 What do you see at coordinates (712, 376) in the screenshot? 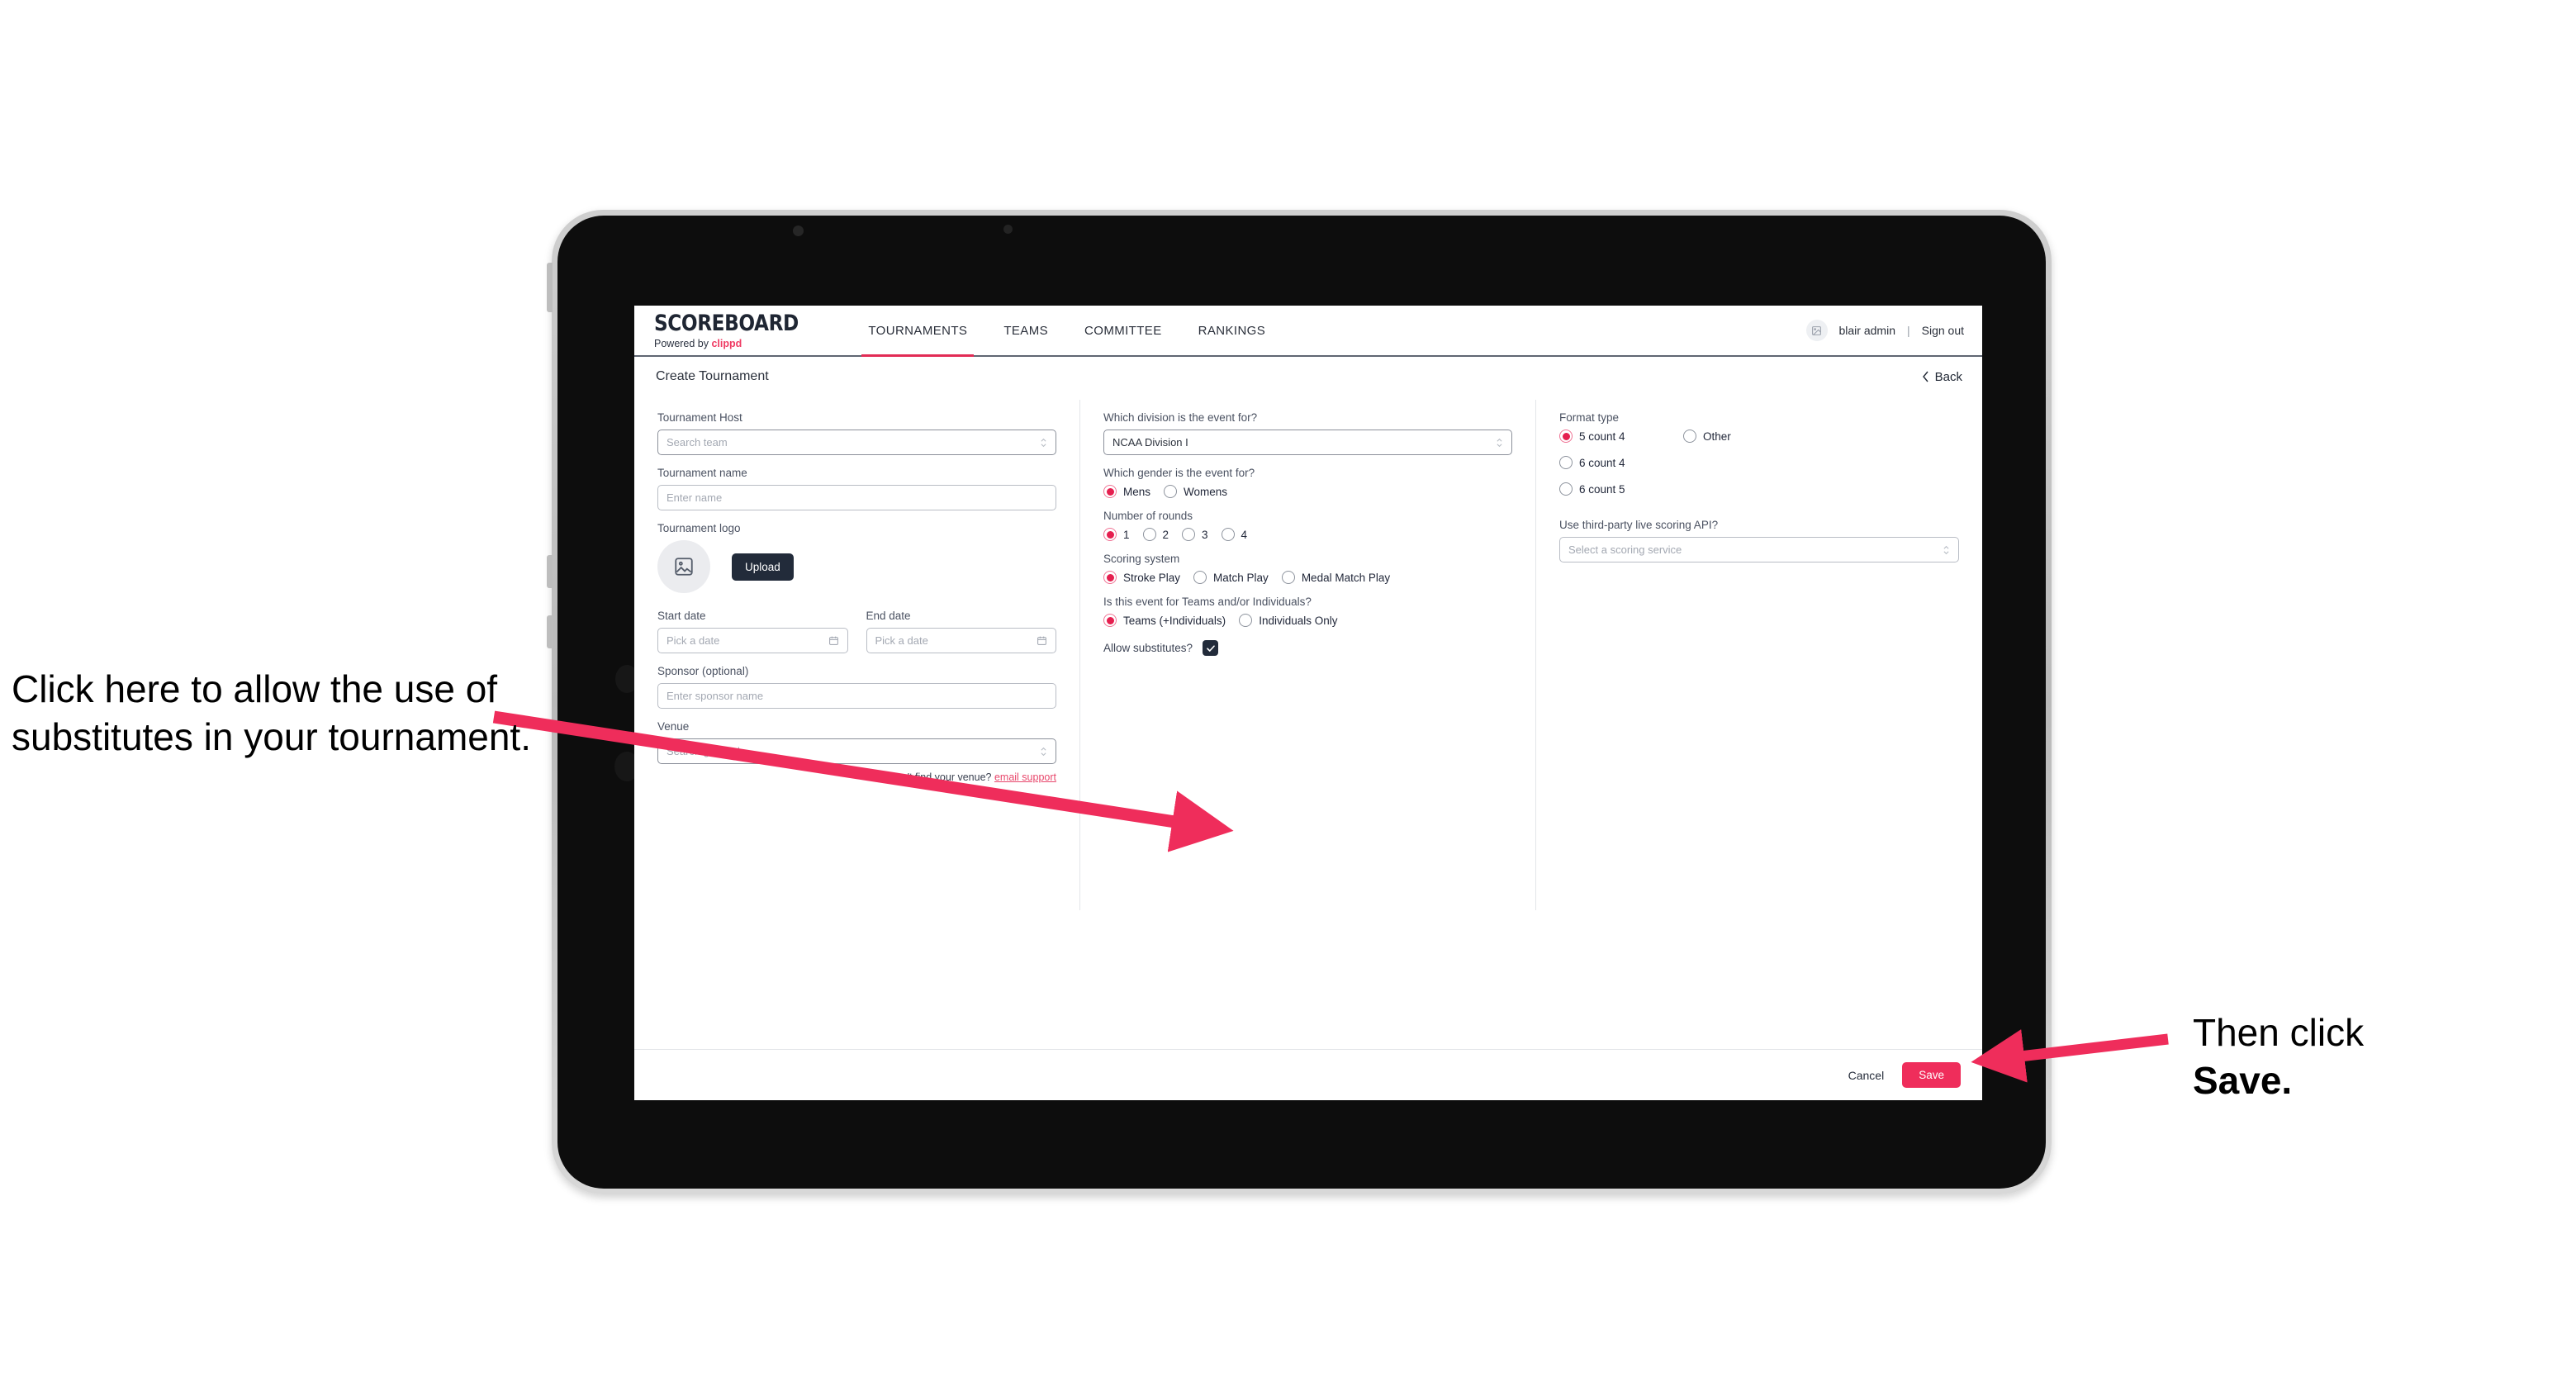
I see `page-title: Create Tournament` at bounding box center [712, 376].